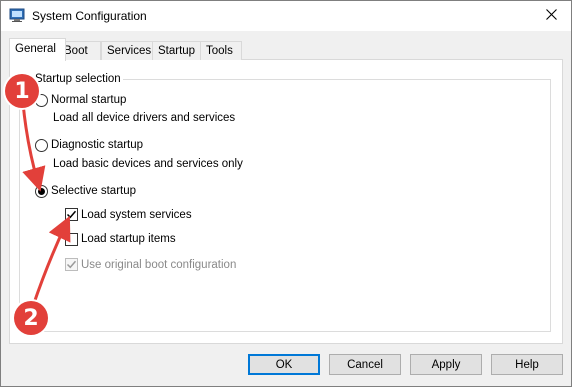 The image size is (572, 387). I want to click on annotation-marker-2-label: 2, so click(31, 318).